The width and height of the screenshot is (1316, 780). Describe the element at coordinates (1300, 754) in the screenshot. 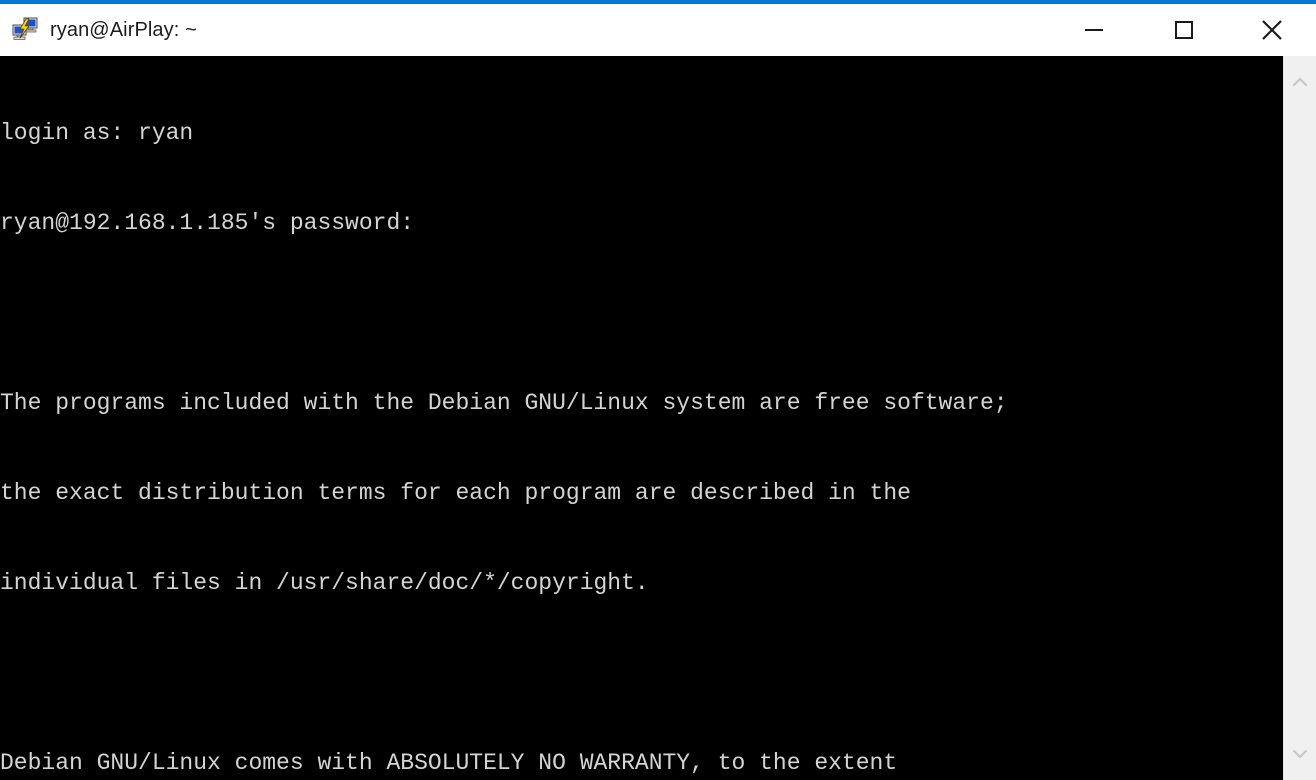

I see `chevron-down-icon` at that location.